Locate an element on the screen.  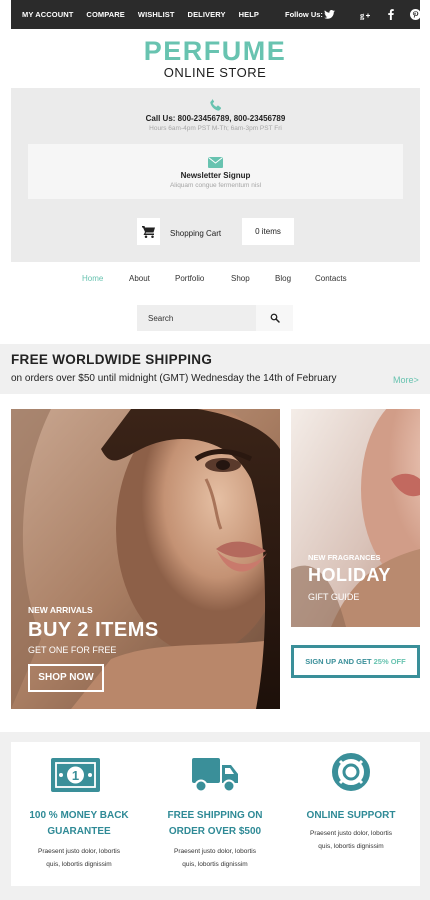
feature-title-line2: GUARANTEE is located at coordinates (79, 831).